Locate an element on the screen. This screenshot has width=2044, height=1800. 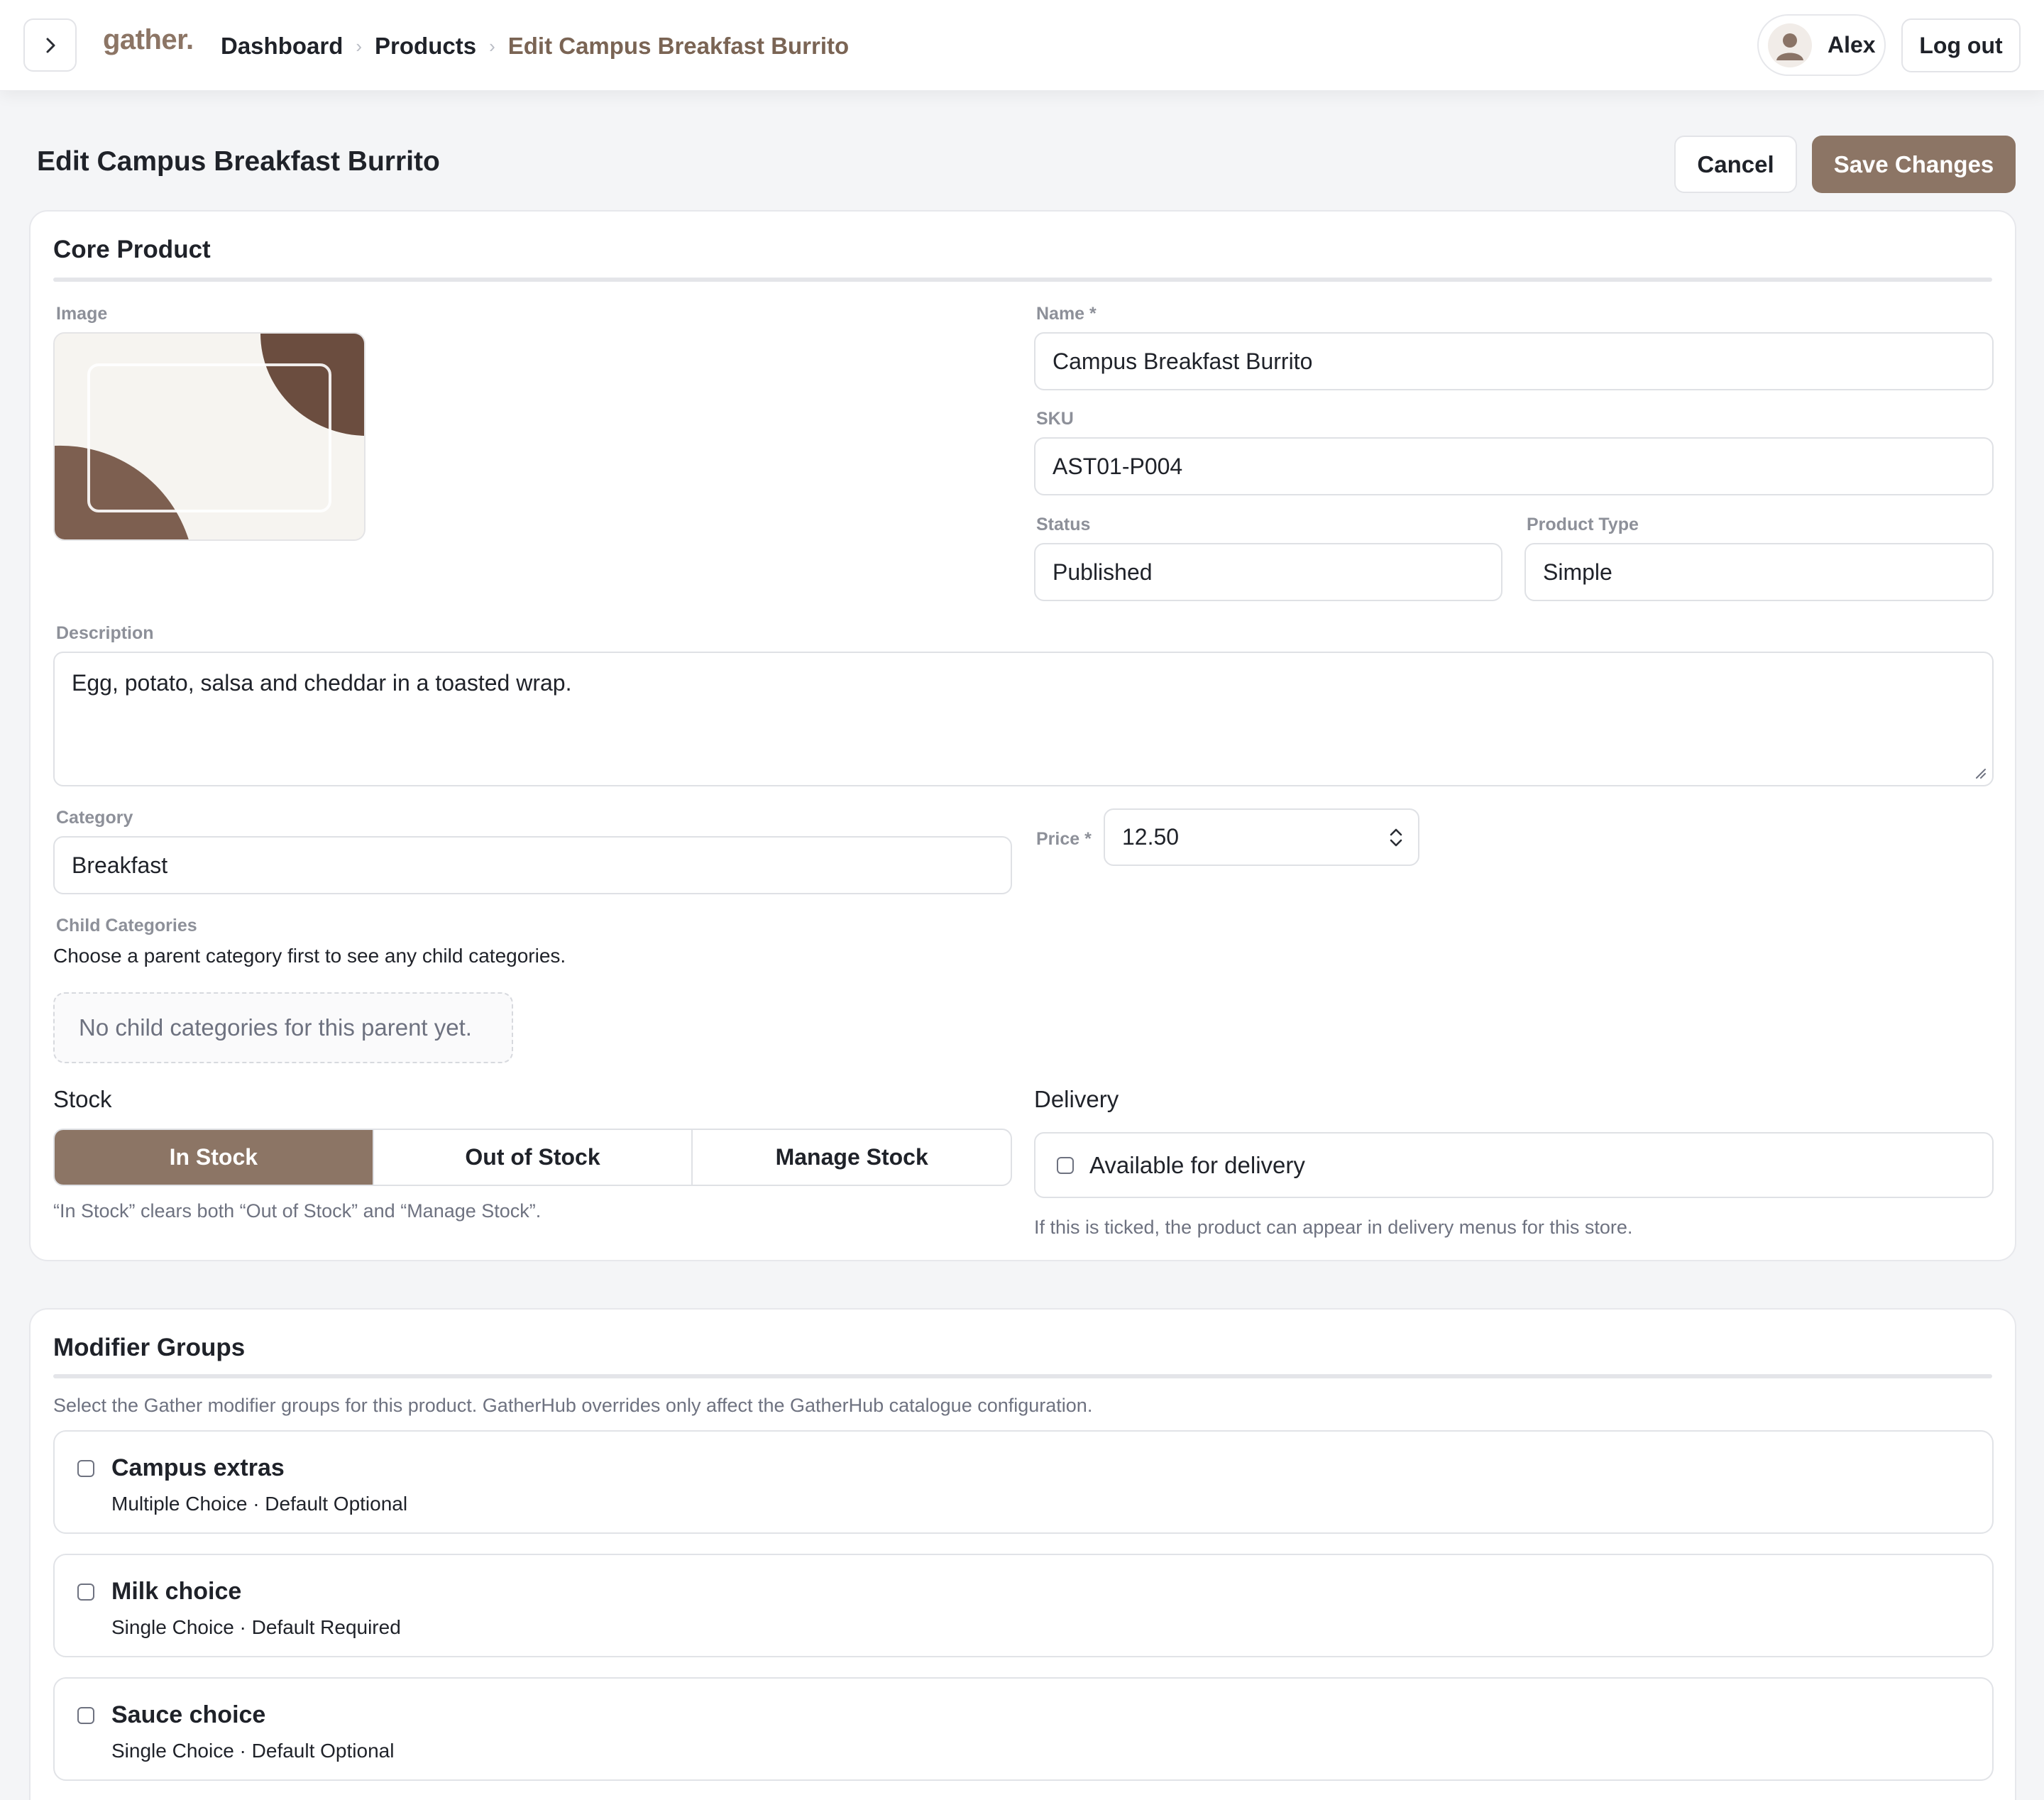
category-select: Breakfast is located at coordinates (532, 865).